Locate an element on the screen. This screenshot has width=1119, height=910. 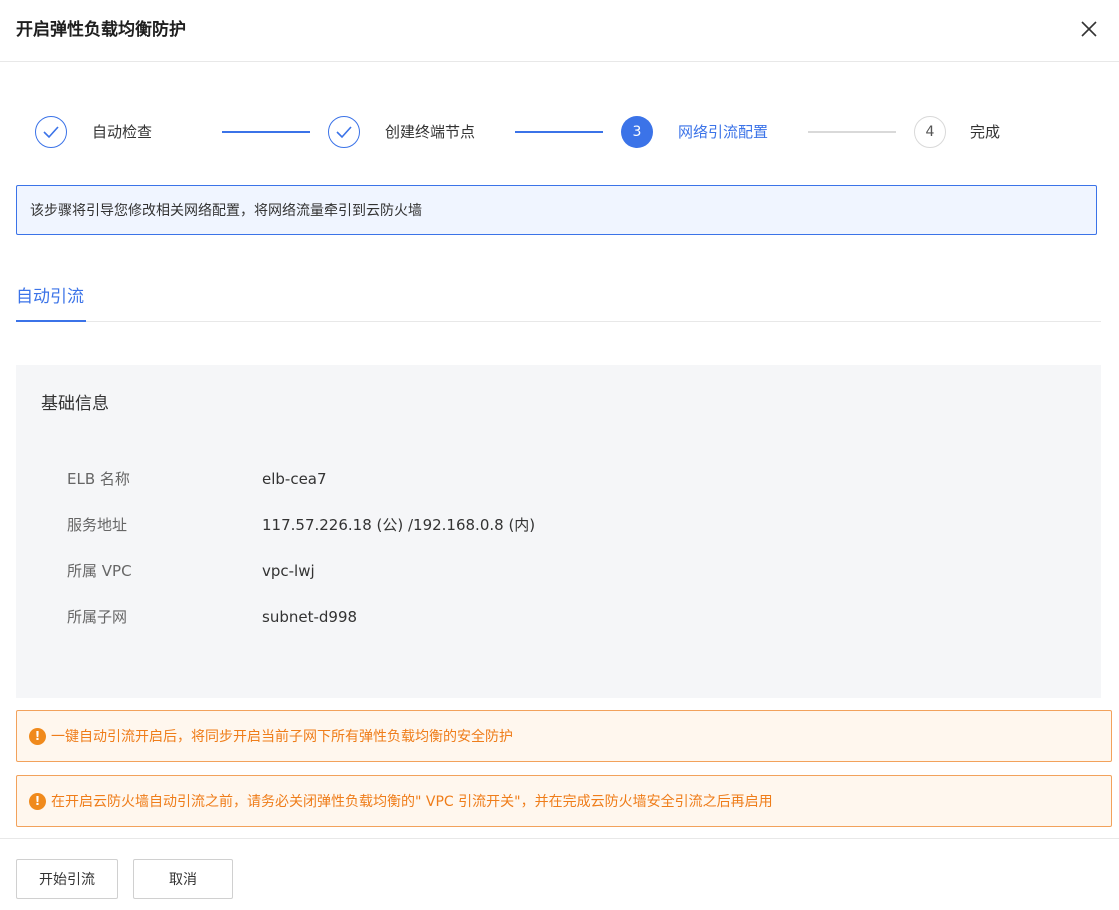
start-diversion-button: 开始引流 is located at coordinates (67, 879).